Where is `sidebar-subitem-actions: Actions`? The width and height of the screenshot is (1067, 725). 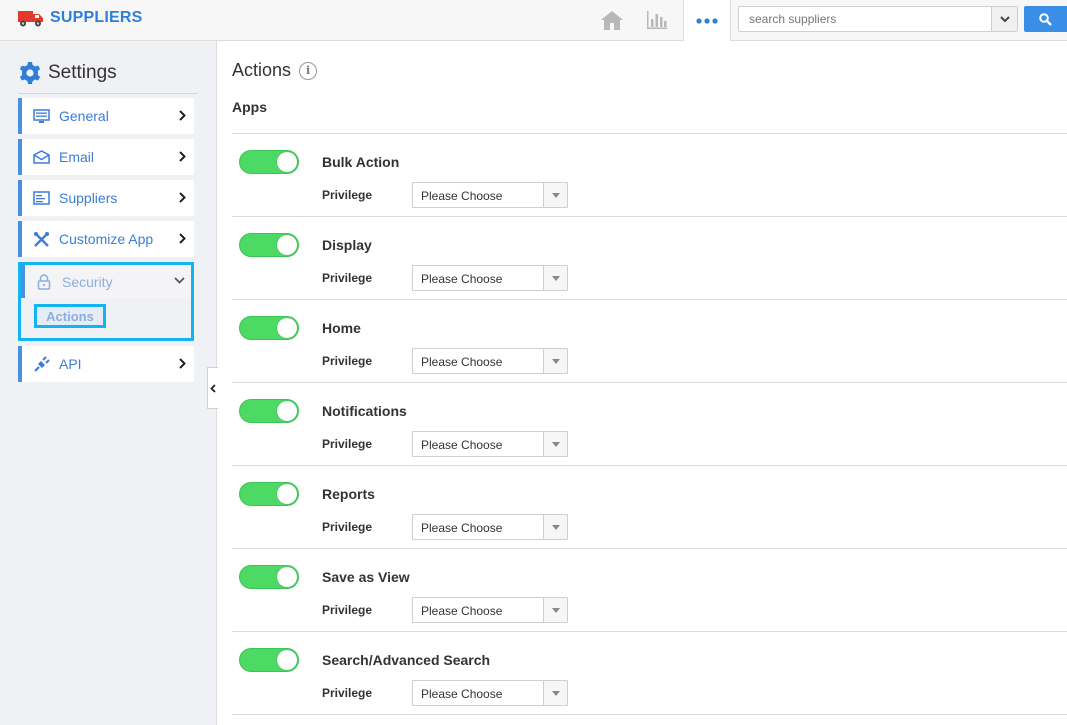
sidebar-subitem-actions: Actions is located at coordinates (70, 316).